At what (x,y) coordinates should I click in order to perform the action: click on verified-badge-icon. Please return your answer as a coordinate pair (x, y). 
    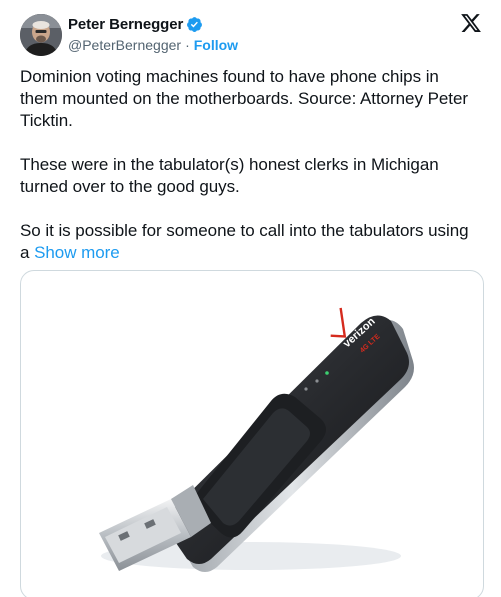
    Looking at the image, I should click on (194, 24).